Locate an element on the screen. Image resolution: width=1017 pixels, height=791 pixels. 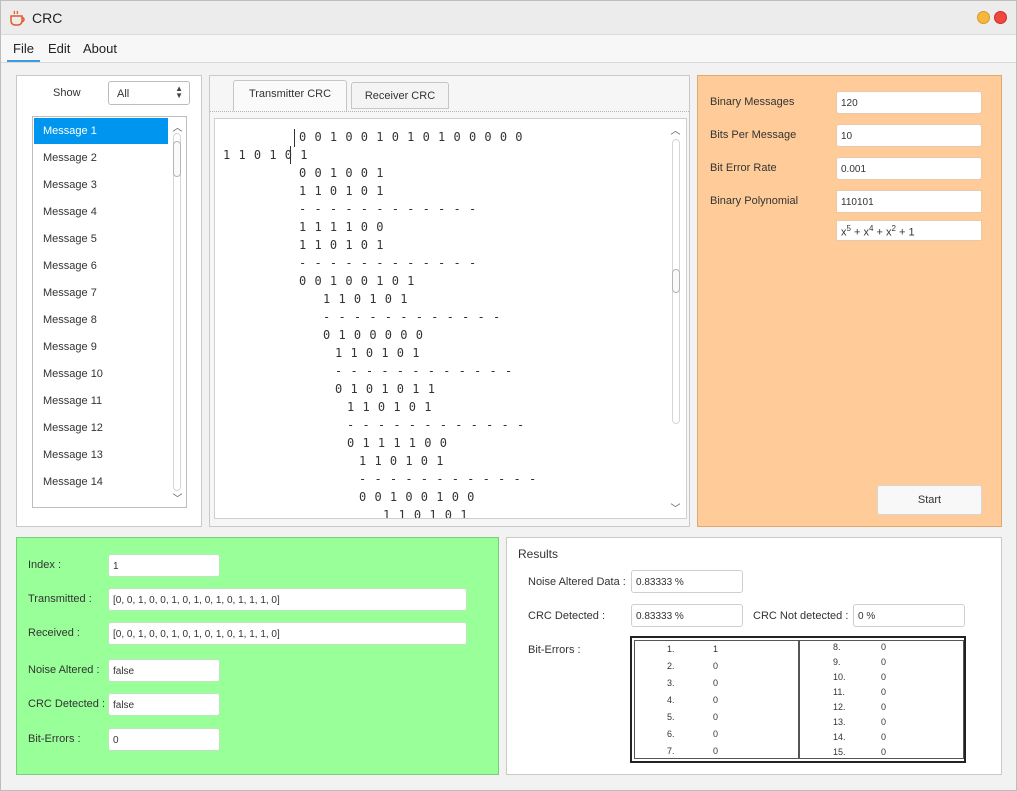
bit-error-index: 5. is located at coordinates (671, 717).